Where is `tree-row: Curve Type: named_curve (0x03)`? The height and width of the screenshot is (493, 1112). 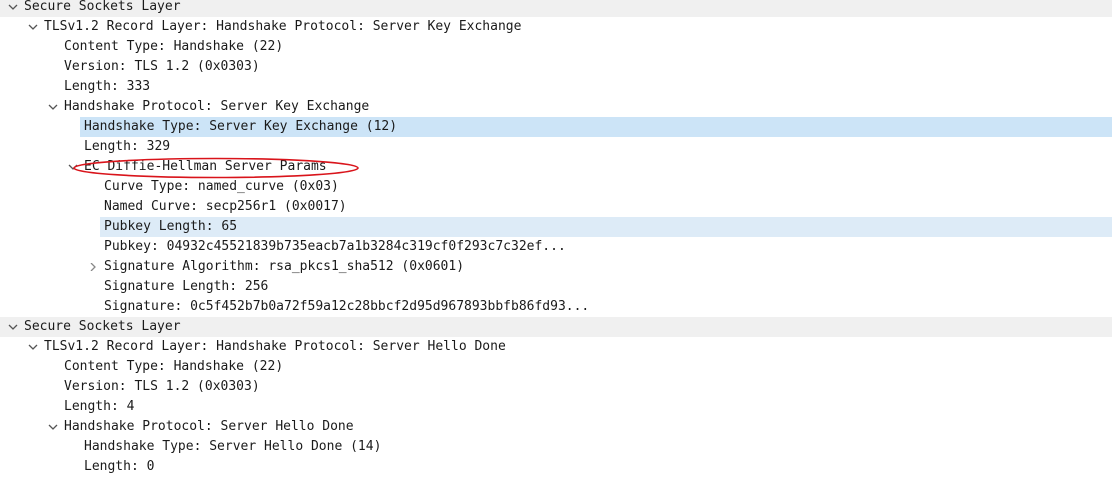 tree-row: Curve Type: named_curve (0x03) is located at coordinates (556, 187).